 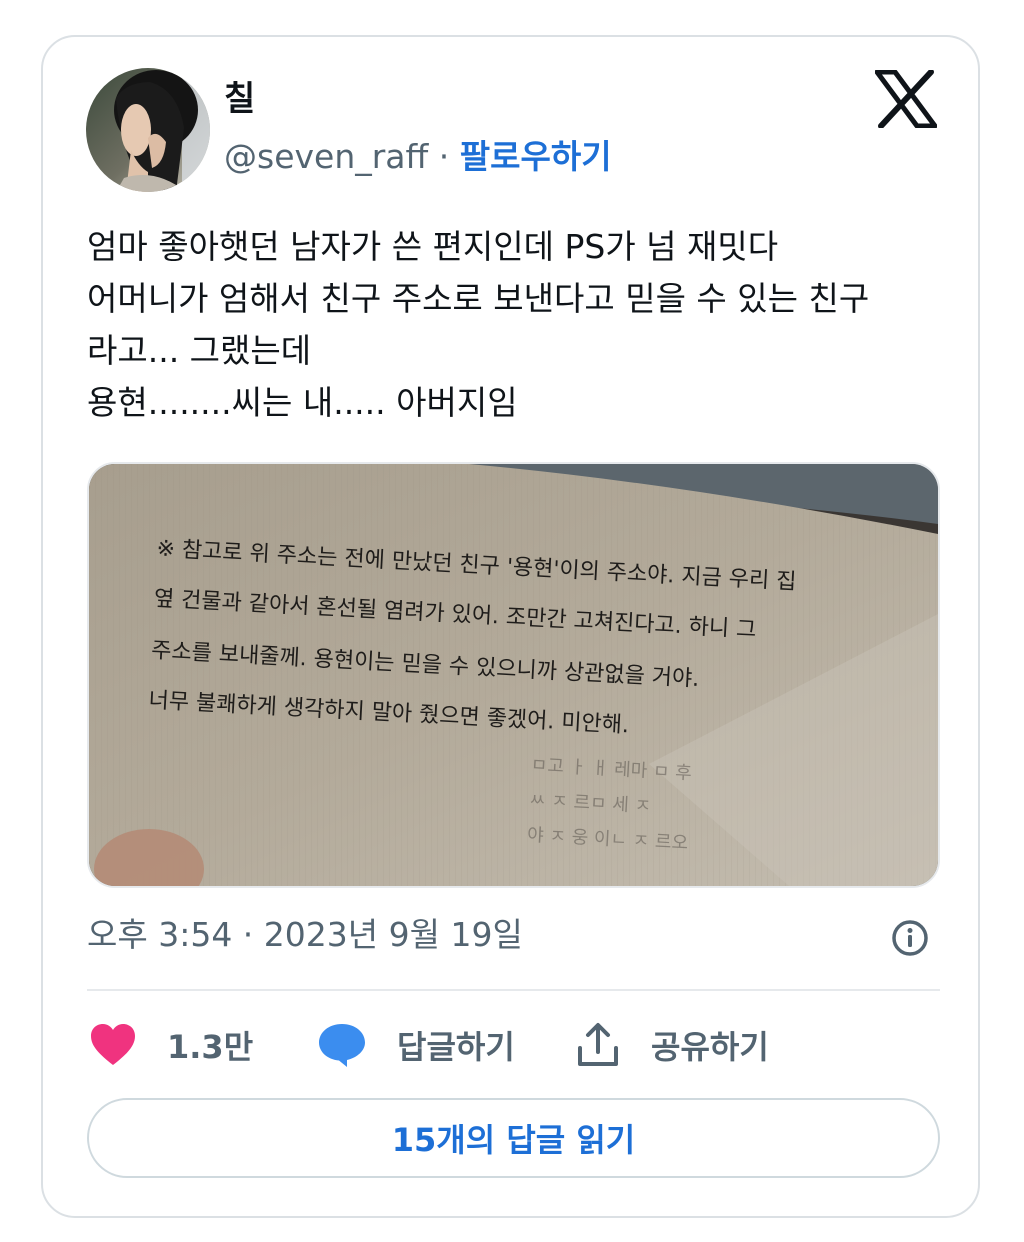 I want to click on handle-row: @seven_raff · 팔로우하기, so click(x=418, y=157).